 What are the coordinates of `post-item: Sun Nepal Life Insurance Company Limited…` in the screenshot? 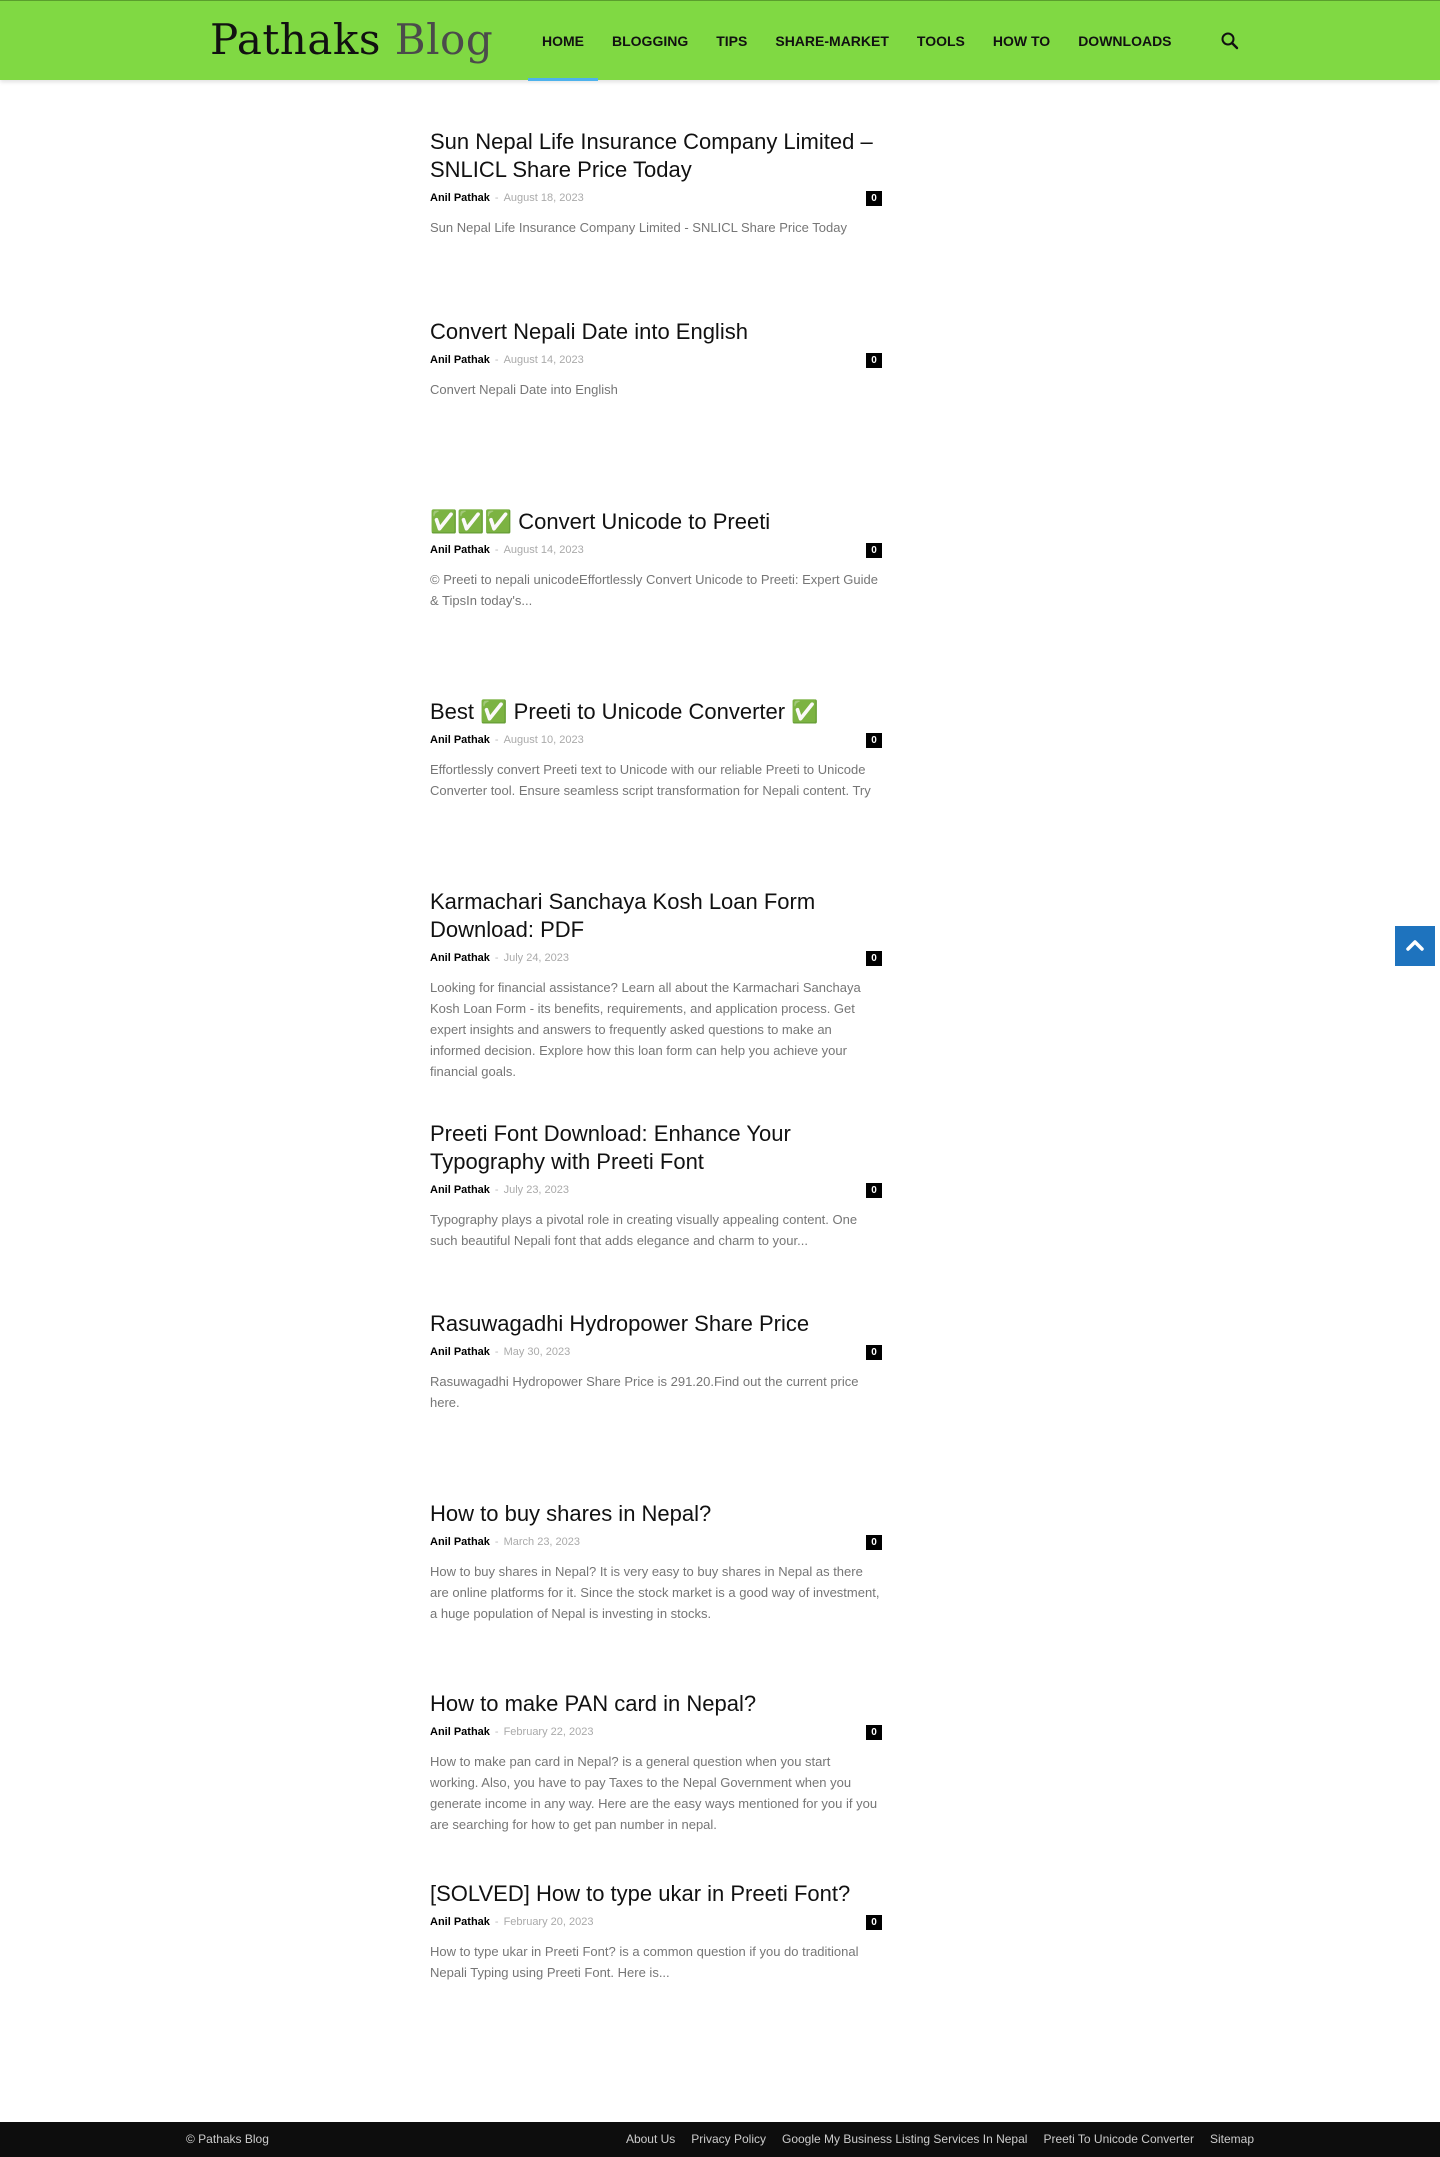 It's located at (656, 183).